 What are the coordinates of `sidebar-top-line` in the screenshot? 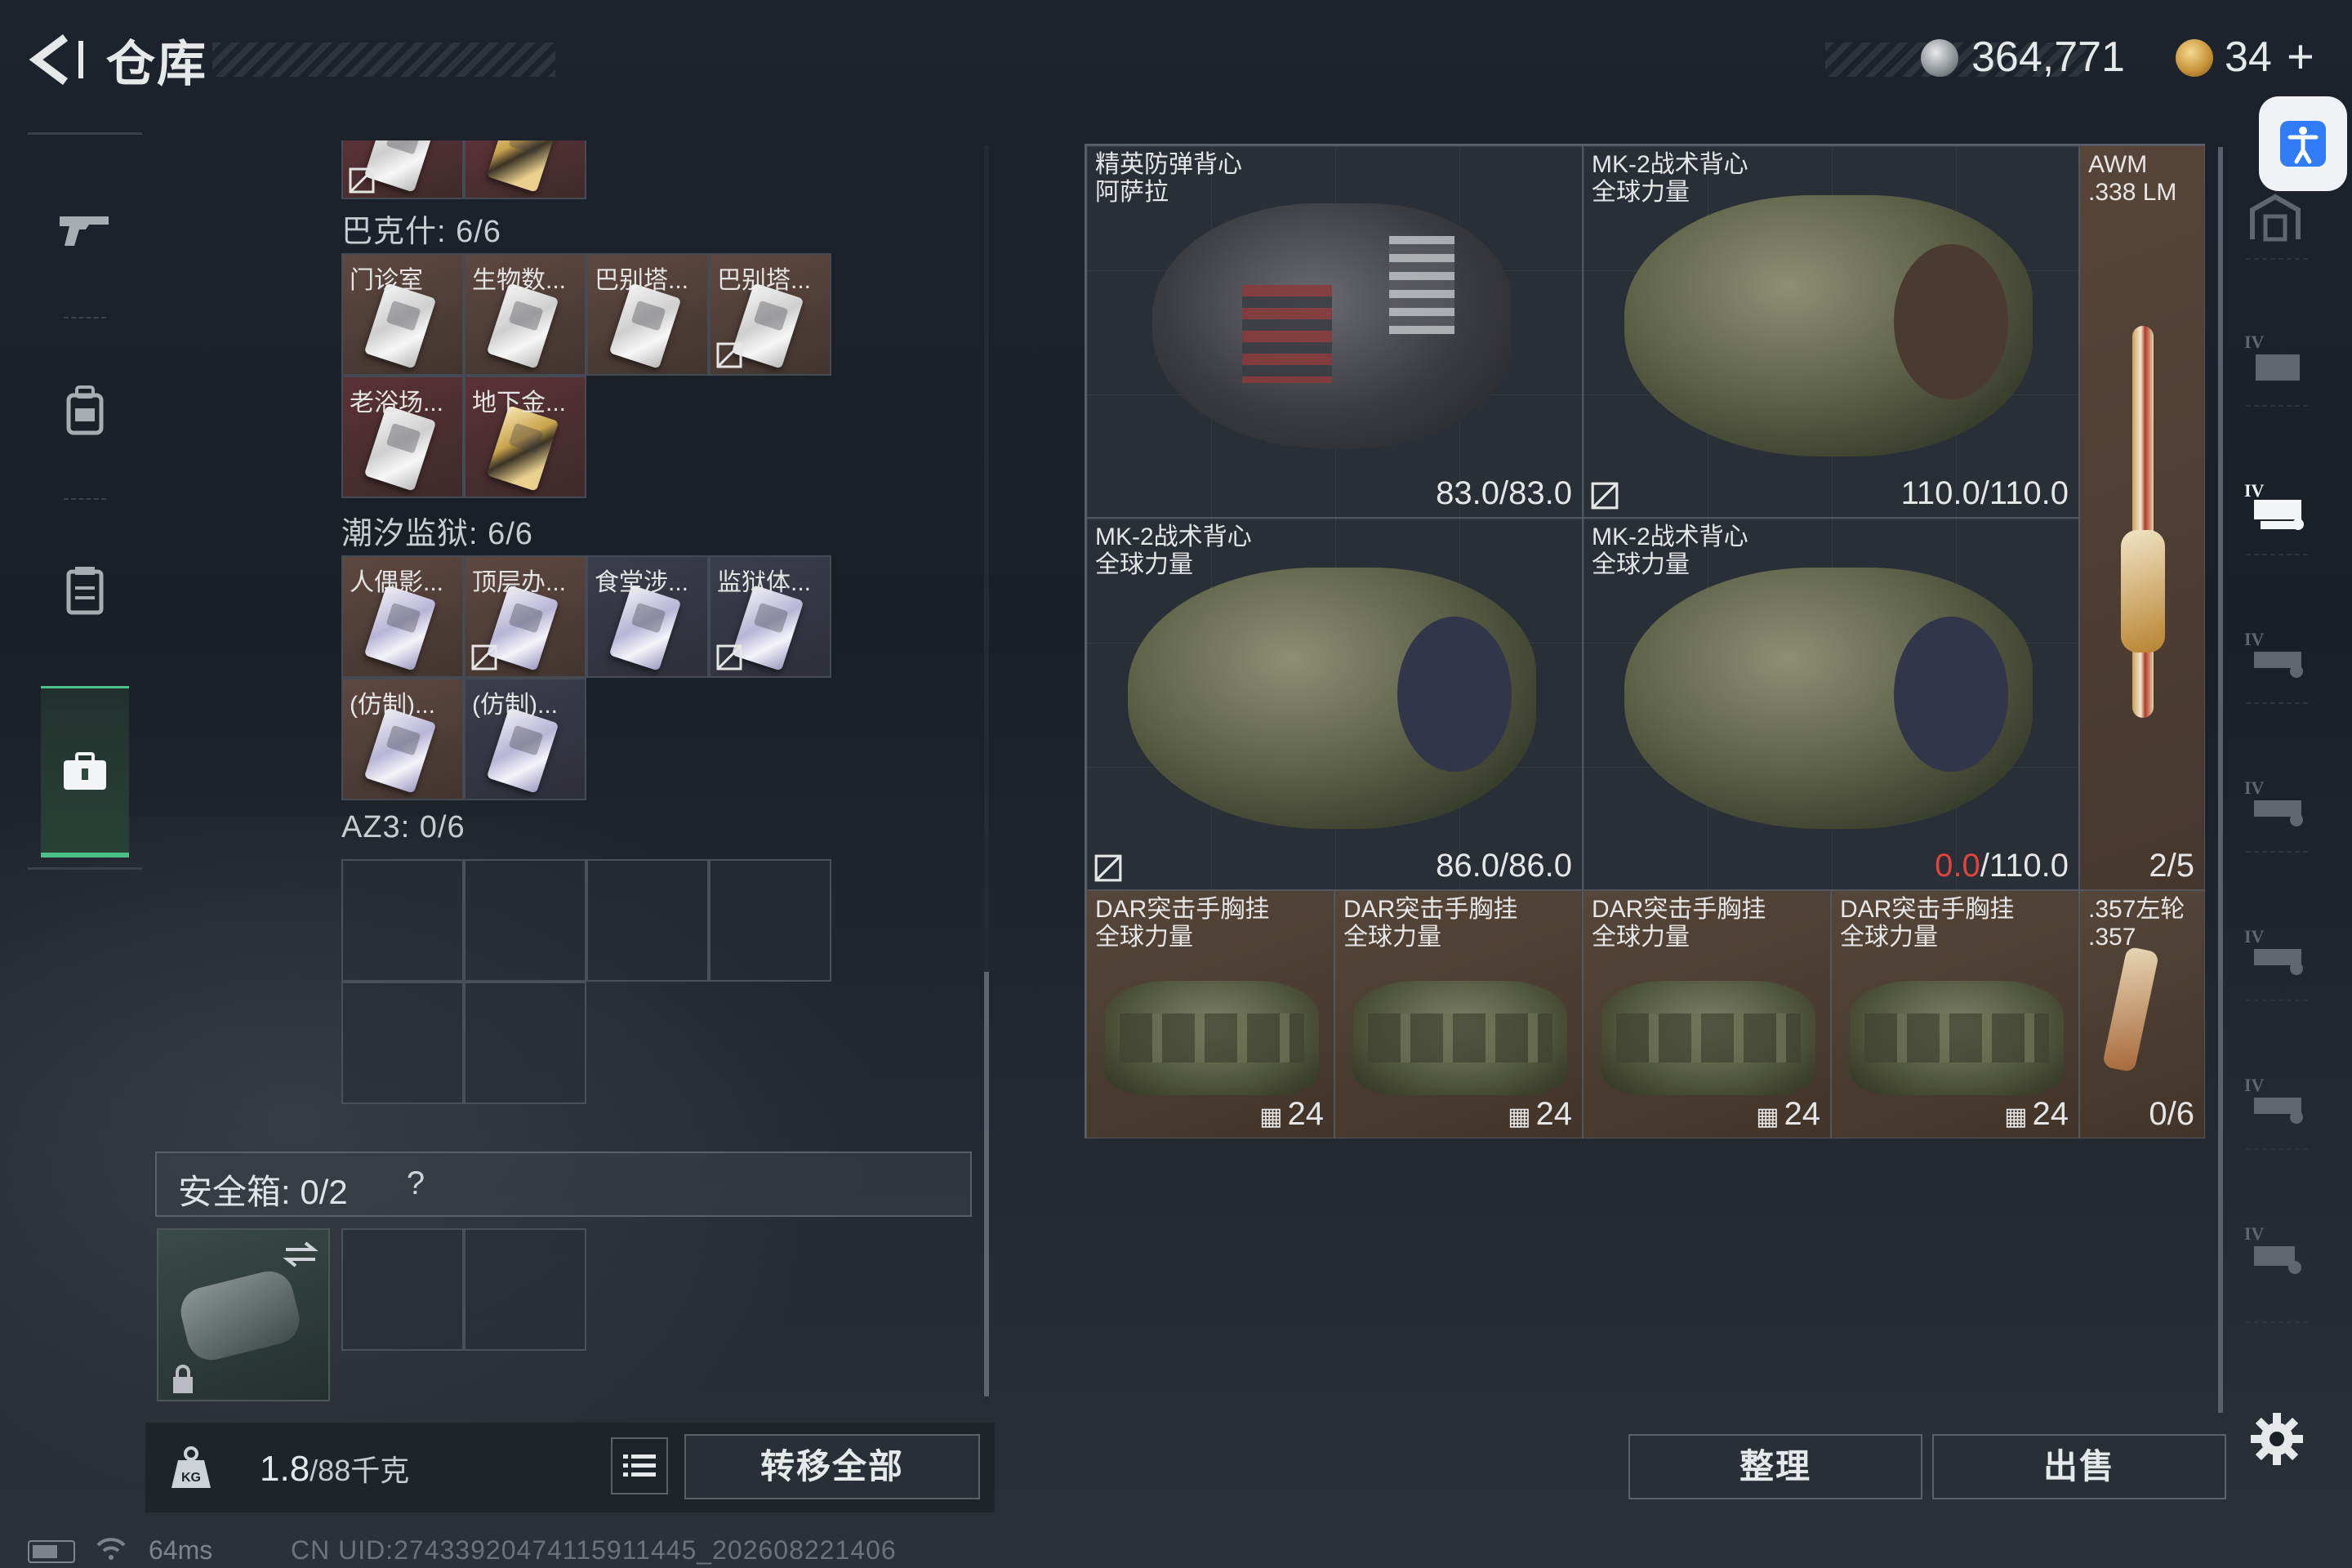 It's located at (85, 133).